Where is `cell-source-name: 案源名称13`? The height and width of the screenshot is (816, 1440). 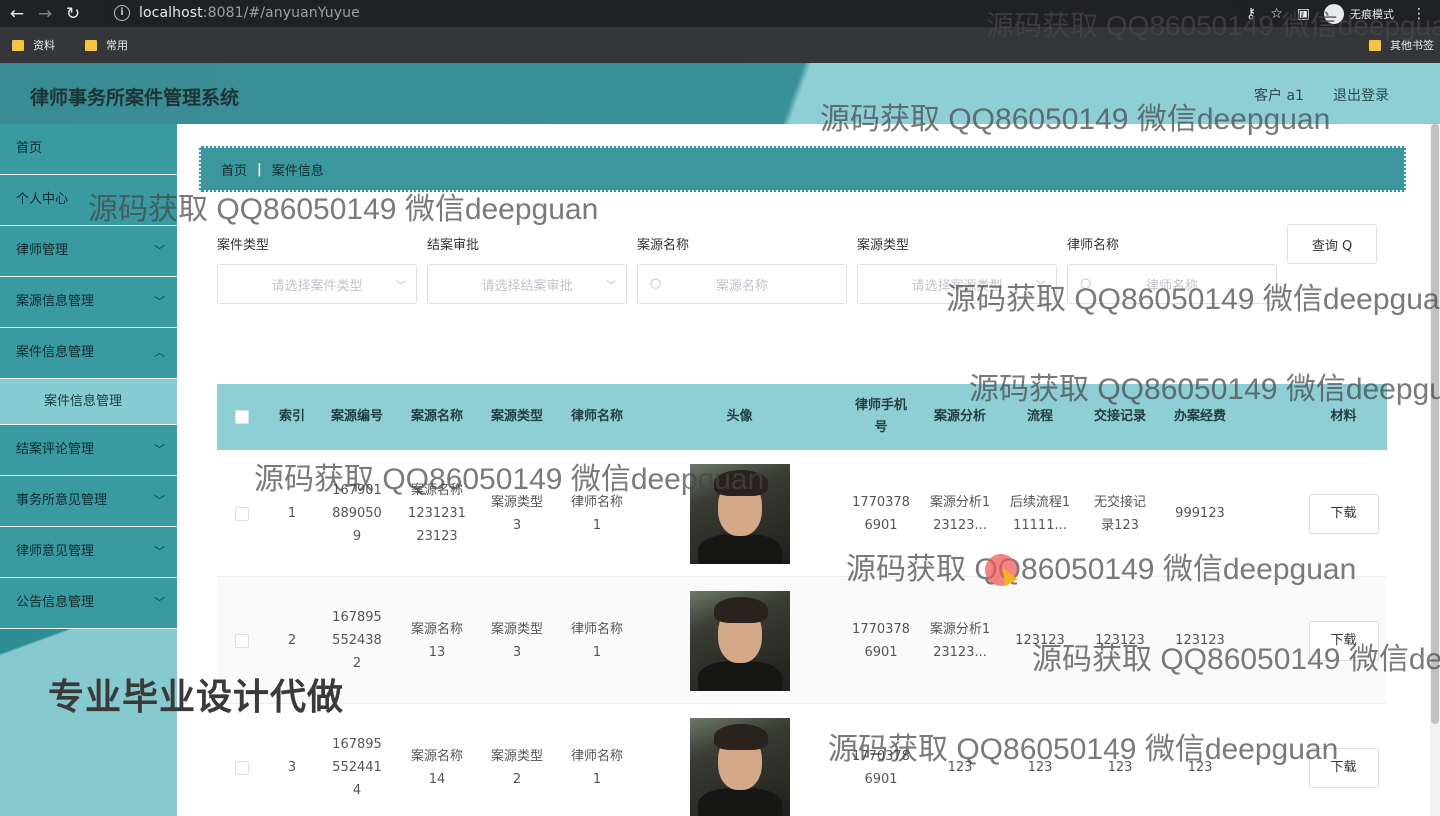 cell-source-name: 案源名称13 is located at coordinates (436, 640).